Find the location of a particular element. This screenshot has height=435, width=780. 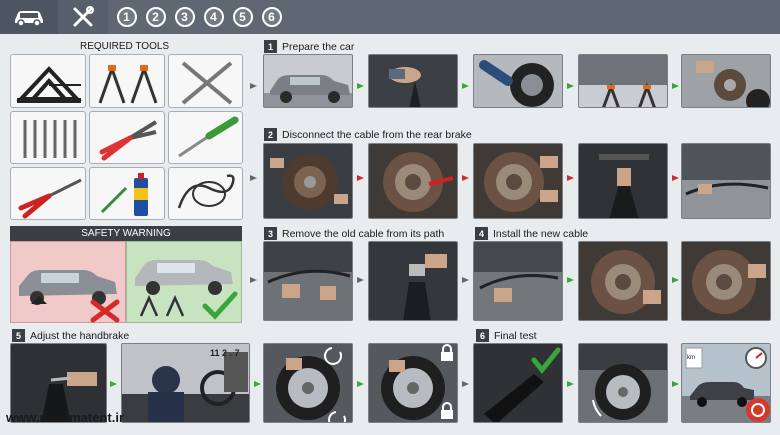

tool-wrench-set is located at coordinates (48, 137).